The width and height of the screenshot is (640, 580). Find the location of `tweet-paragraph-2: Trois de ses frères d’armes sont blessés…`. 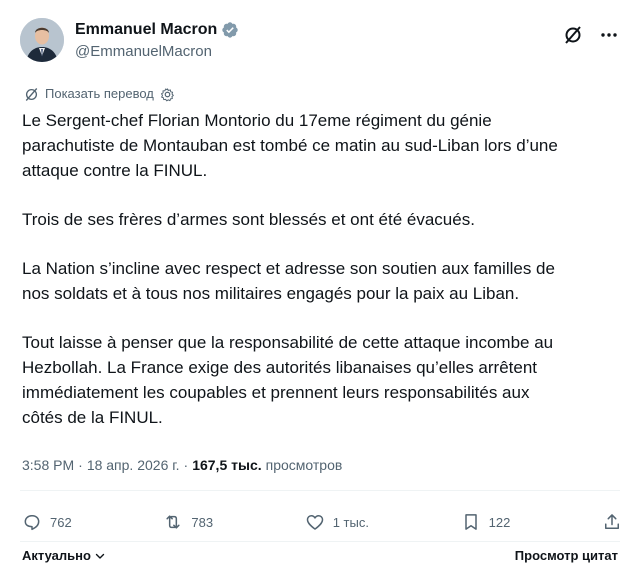

tweet-paragraph-2: Trois de ses frères d’armes sont blessés… is located at coordinates (248, 219).